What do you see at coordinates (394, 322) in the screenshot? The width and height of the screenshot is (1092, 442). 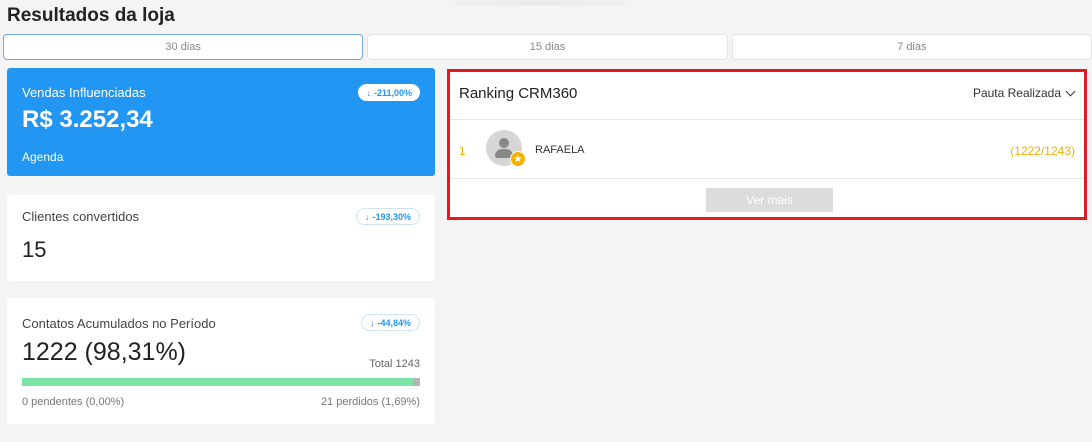 I see `contacts-change-value: -44,84%` at bounding box center [394, 322].